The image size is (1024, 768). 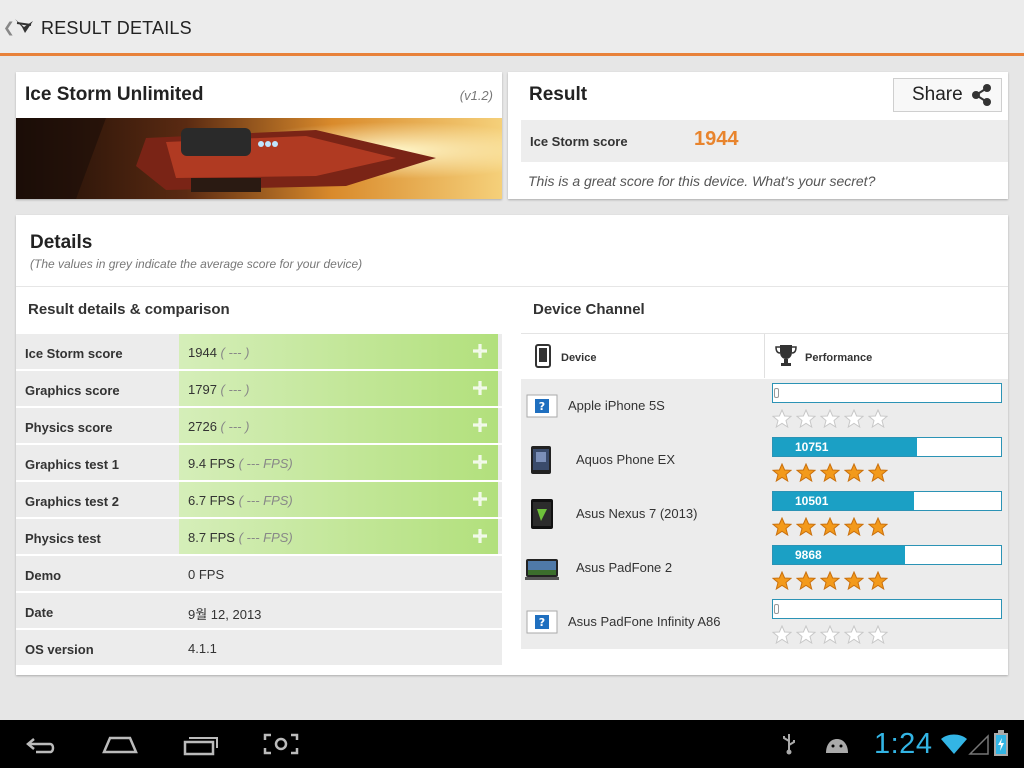 I want to click on performance-bar, so click(x=887, y=393).